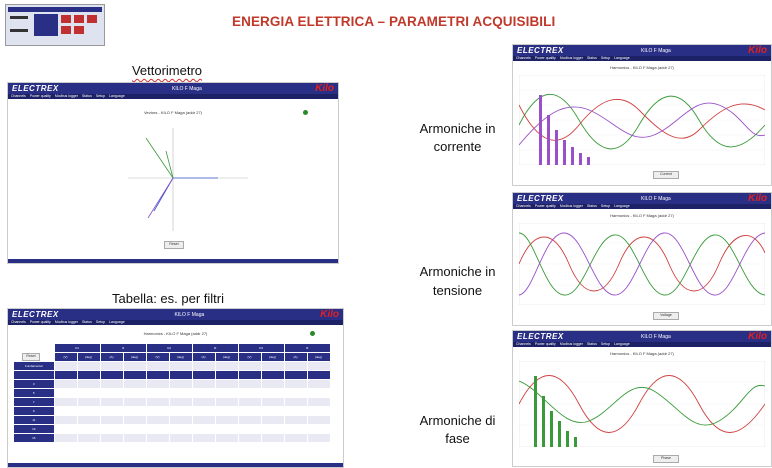 The height and width of the screenshot is (468, 772). What do you see at coordinates (457, 420) in the screenshot?
I see `label-armoniche-fase-1: Armoniche di` at bounding box center [457, 420].